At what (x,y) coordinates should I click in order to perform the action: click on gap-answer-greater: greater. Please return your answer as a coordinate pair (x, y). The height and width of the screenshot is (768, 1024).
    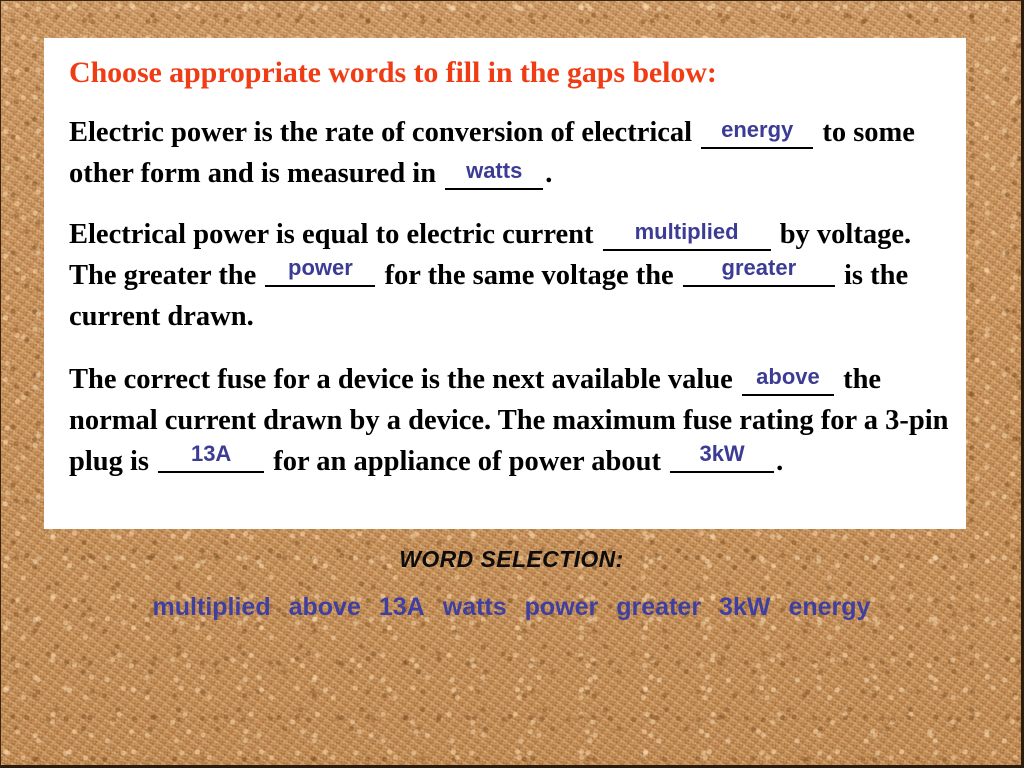
    Looking at the image, I should click on (758, 270).